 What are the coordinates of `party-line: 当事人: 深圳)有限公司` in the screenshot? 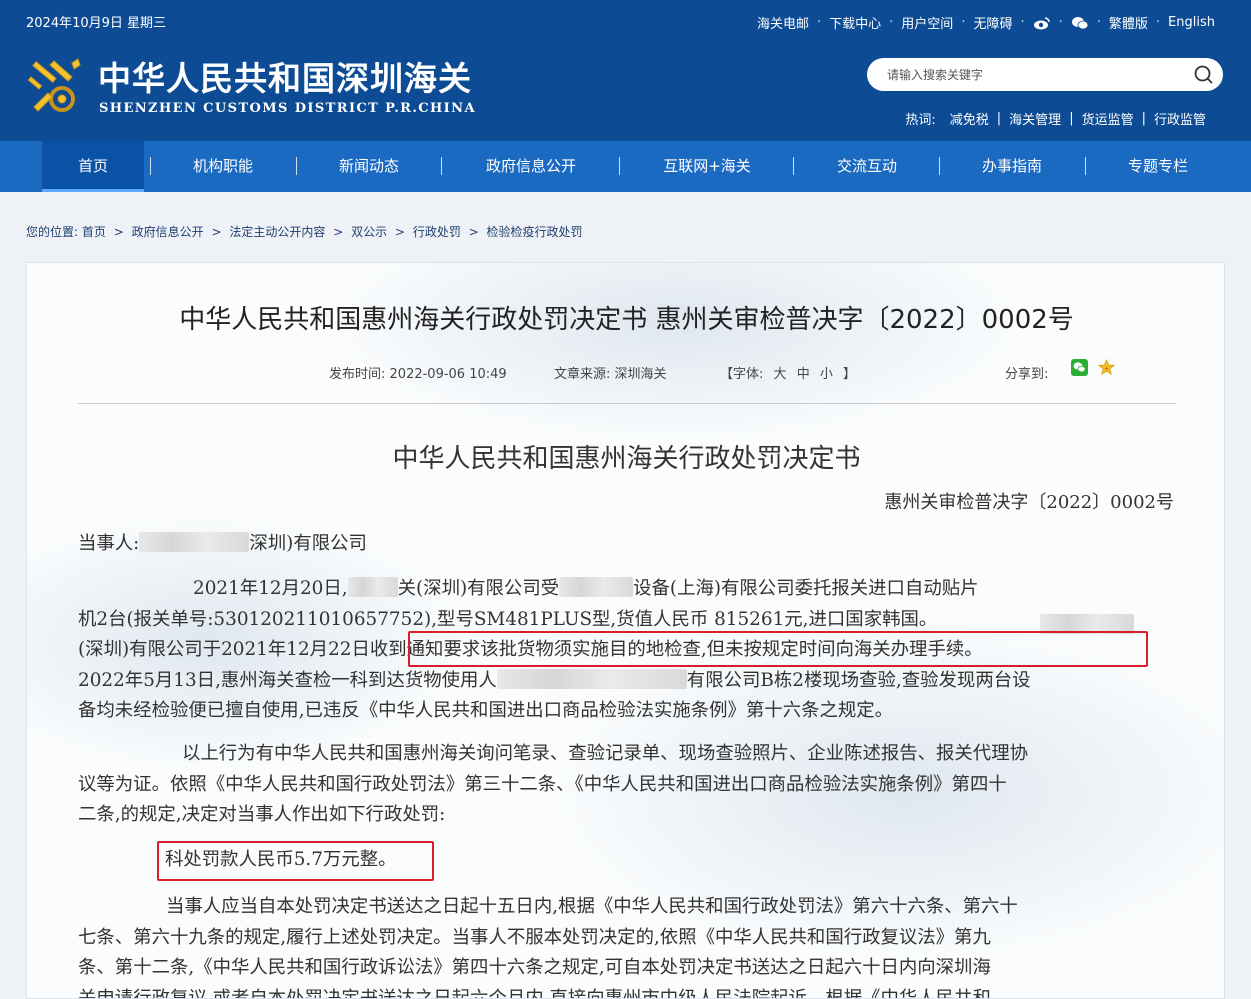 It's located at (222, 543).